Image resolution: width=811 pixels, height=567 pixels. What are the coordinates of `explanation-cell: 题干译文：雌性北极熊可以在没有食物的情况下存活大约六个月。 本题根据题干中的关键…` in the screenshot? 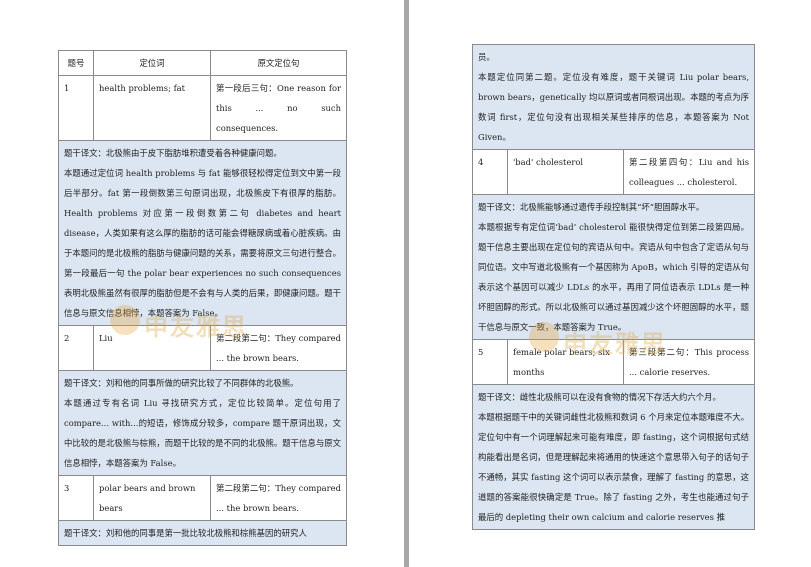 It's located at (613, 457).